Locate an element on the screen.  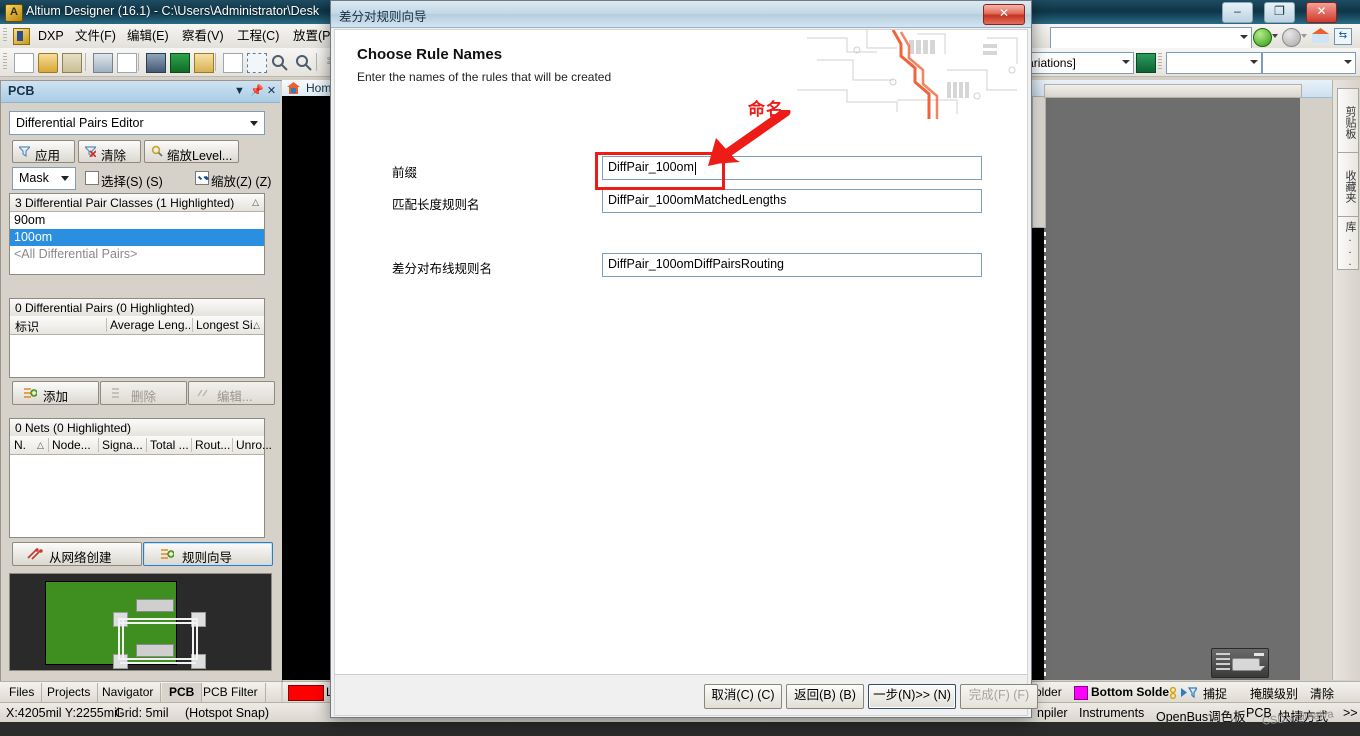
tab-navigator: Navigator is located at coordinates (128, 692).